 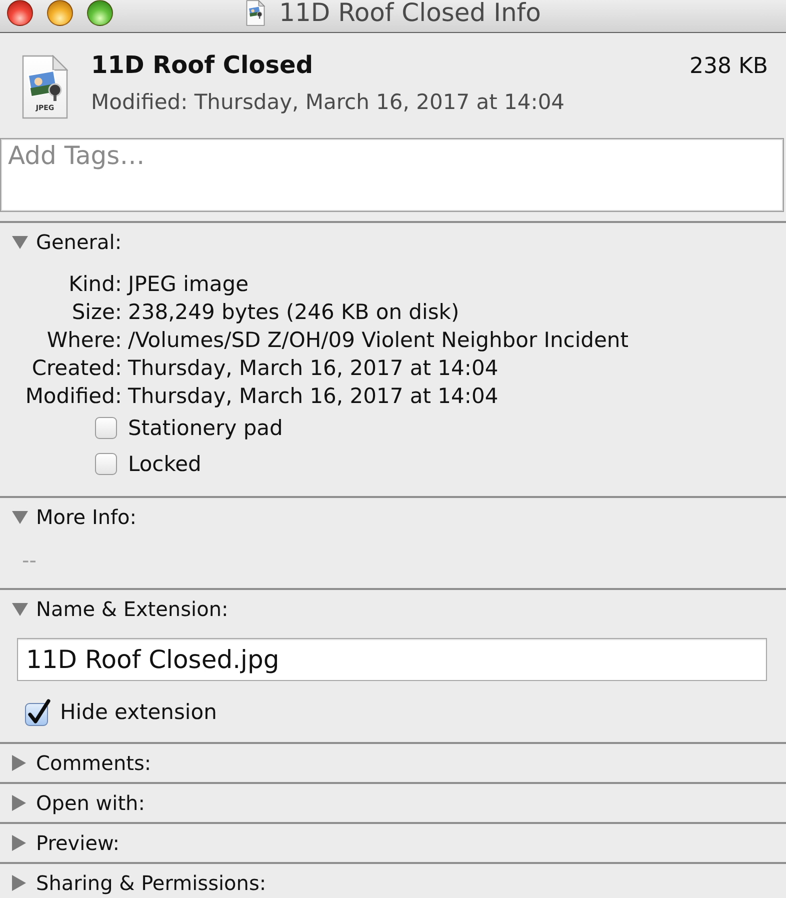 I want to click on image-file-icon, so click(x=45, y=87).